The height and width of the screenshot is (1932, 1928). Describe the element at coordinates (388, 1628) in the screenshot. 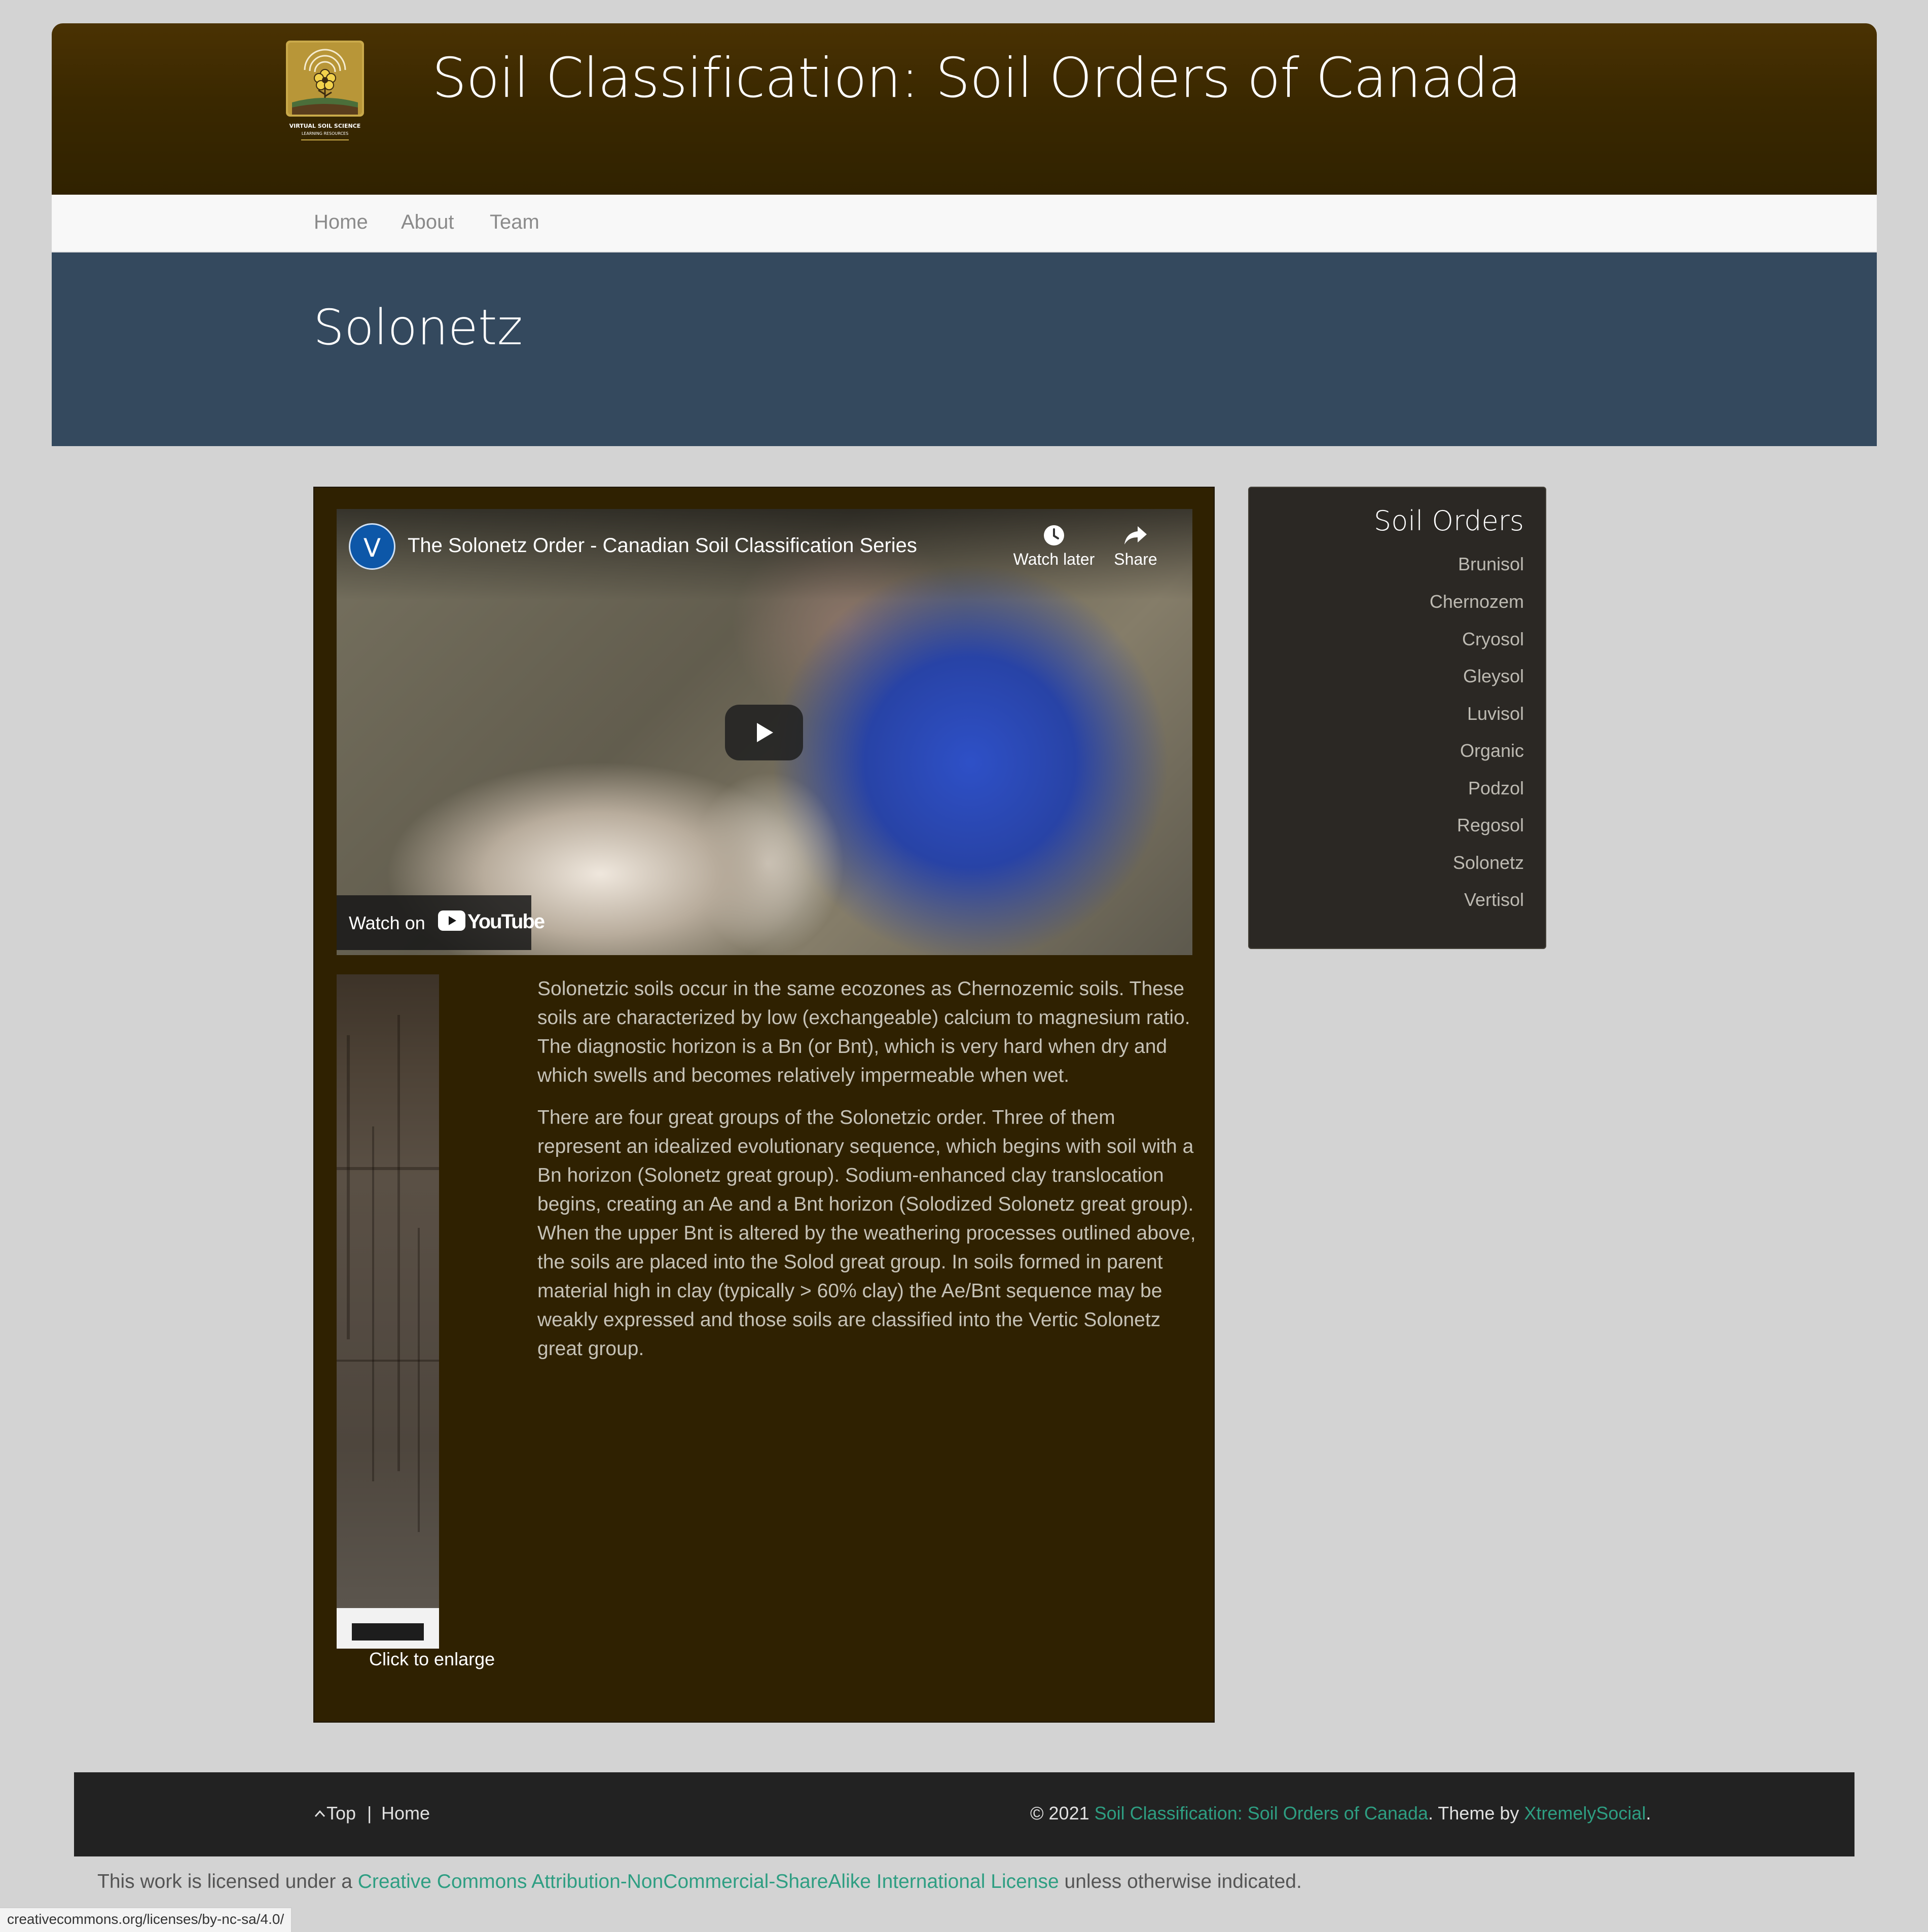

I see `soil-profile-label-tag` at that location.